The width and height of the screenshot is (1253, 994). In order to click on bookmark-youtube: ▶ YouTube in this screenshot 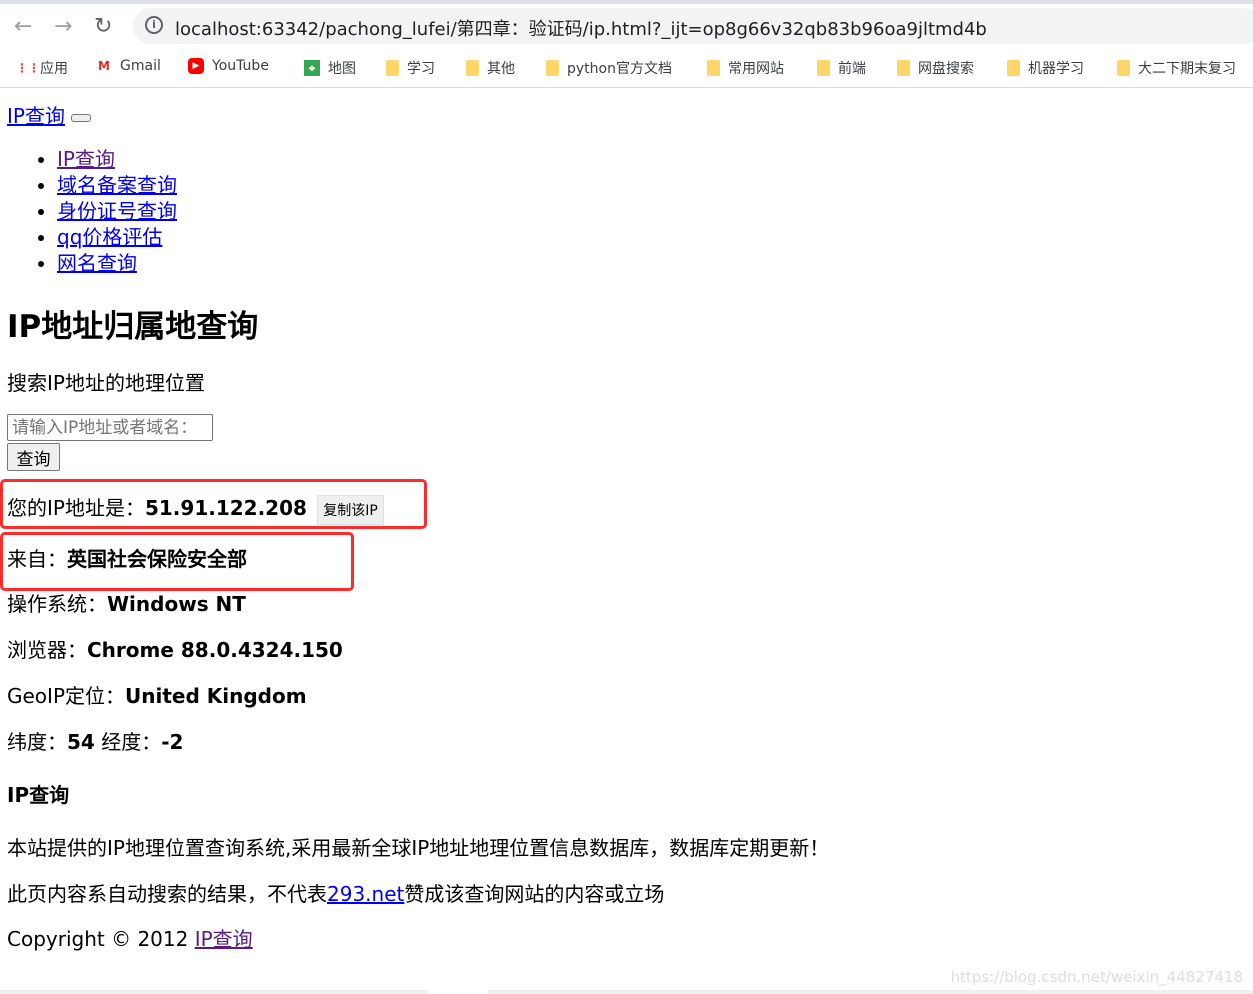, I will do `click(228, 66)`.